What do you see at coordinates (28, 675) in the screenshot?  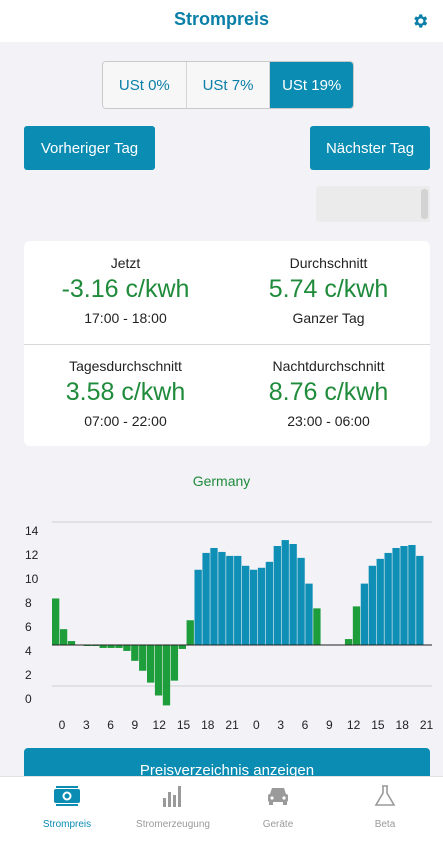 I see `y-tick-label: 2` at bounding box center [28, 675].